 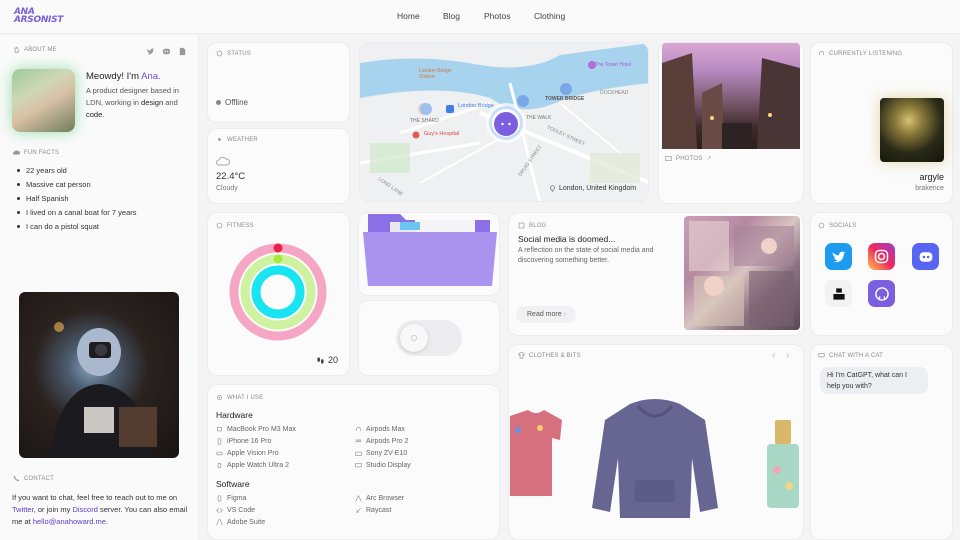 What do you see at coordinates (219, 465) in the screenshot?
I see `watch-icon` at bounding box center [219, 465].